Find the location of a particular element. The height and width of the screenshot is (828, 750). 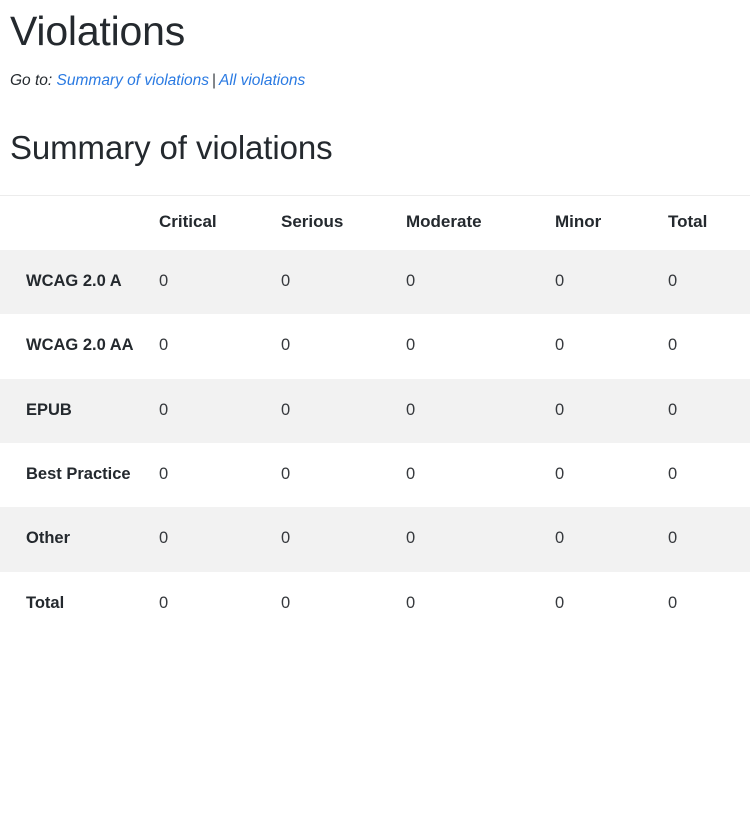

table-row: Other 0 0 0 0 0 is located at coordinates (375, 539).